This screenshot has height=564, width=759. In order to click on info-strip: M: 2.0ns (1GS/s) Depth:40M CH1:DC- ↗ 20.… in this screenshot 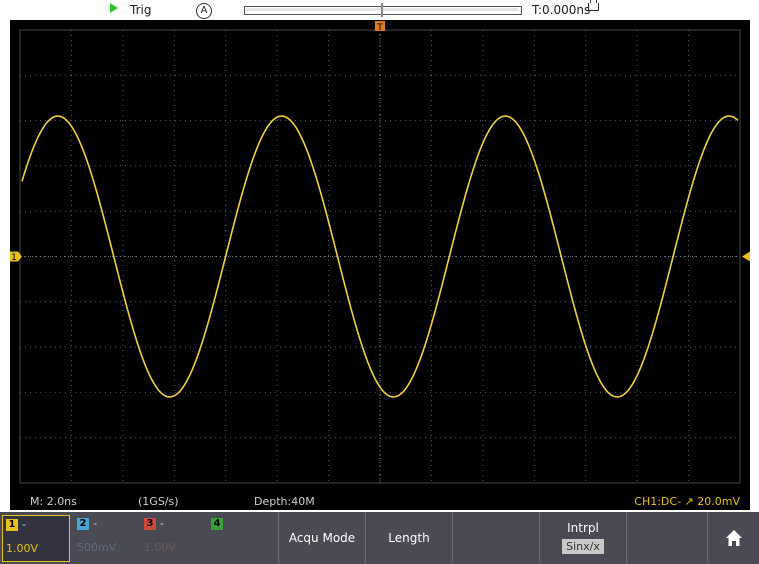, I will do `click(380, 501)`.